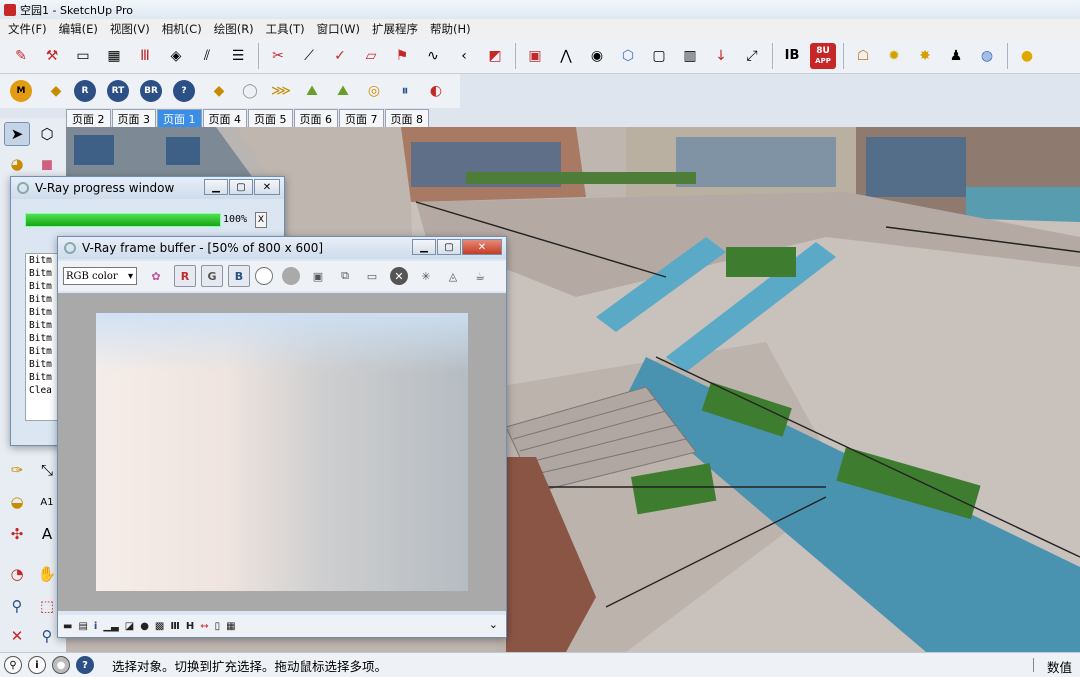  I want to click on blue-channel-button: B, so click(239, 276).